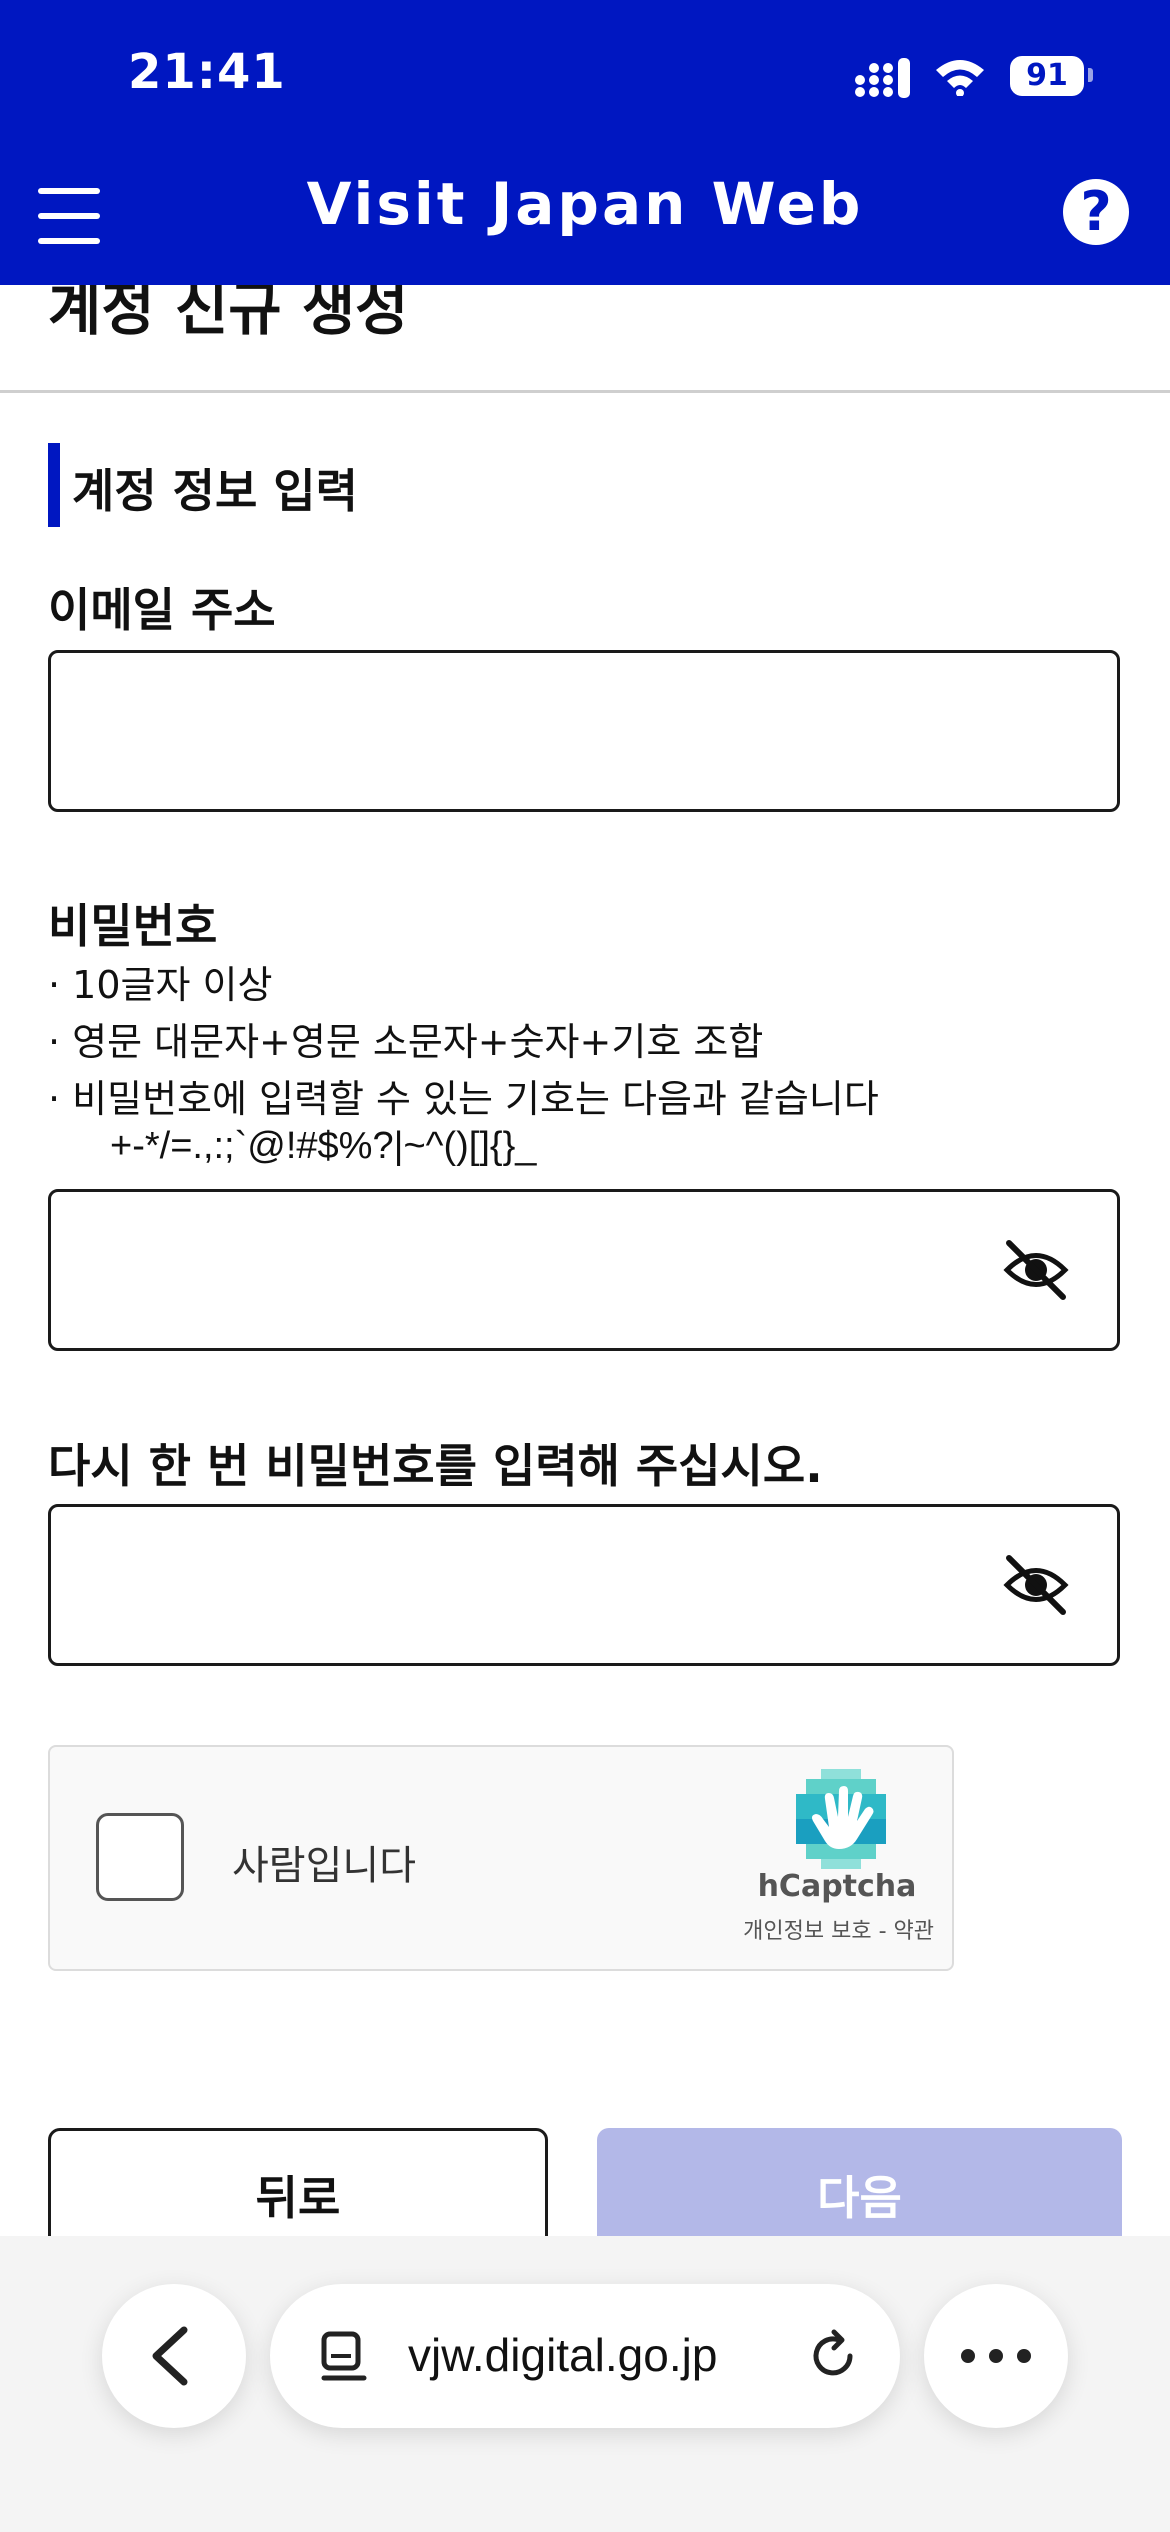  I want to click on status-icons: 91, so click(975, 75).